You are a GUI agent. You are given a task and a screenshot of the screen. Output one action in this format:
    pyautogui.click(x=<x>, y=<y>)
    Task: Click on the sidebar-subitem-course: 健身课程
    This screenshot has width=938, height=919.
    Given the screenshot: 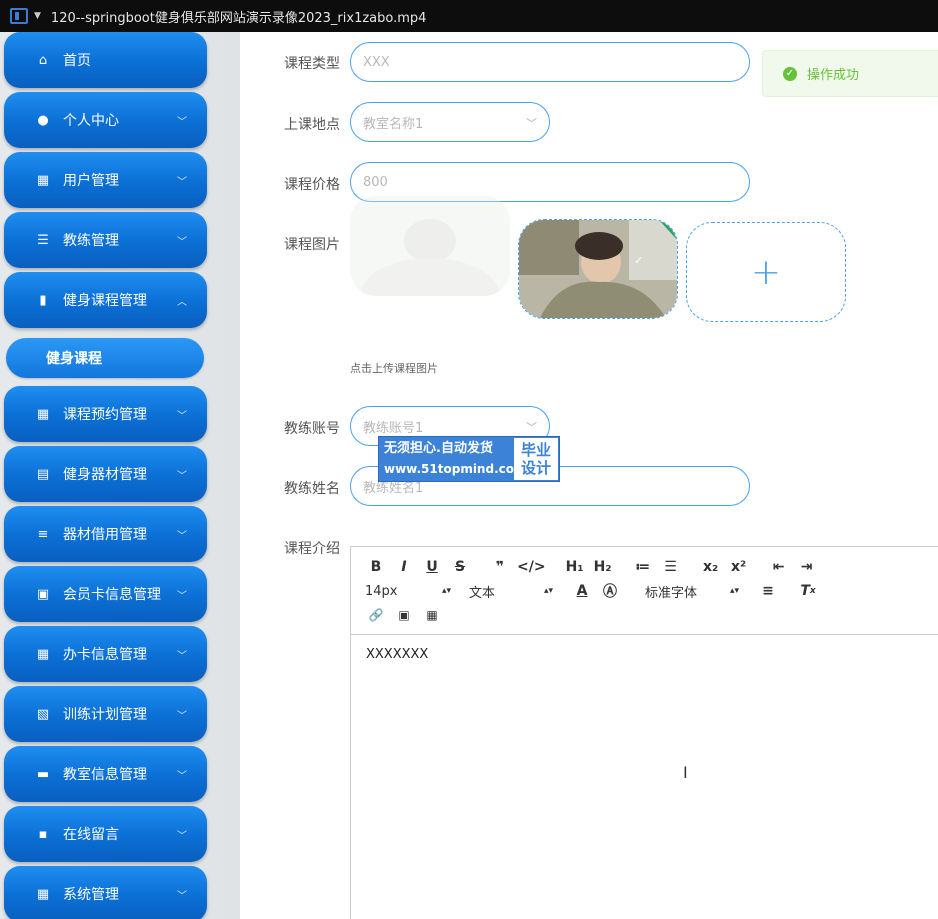 What is the action you would take?
    pyautogui.click(x=105, y=358)
    